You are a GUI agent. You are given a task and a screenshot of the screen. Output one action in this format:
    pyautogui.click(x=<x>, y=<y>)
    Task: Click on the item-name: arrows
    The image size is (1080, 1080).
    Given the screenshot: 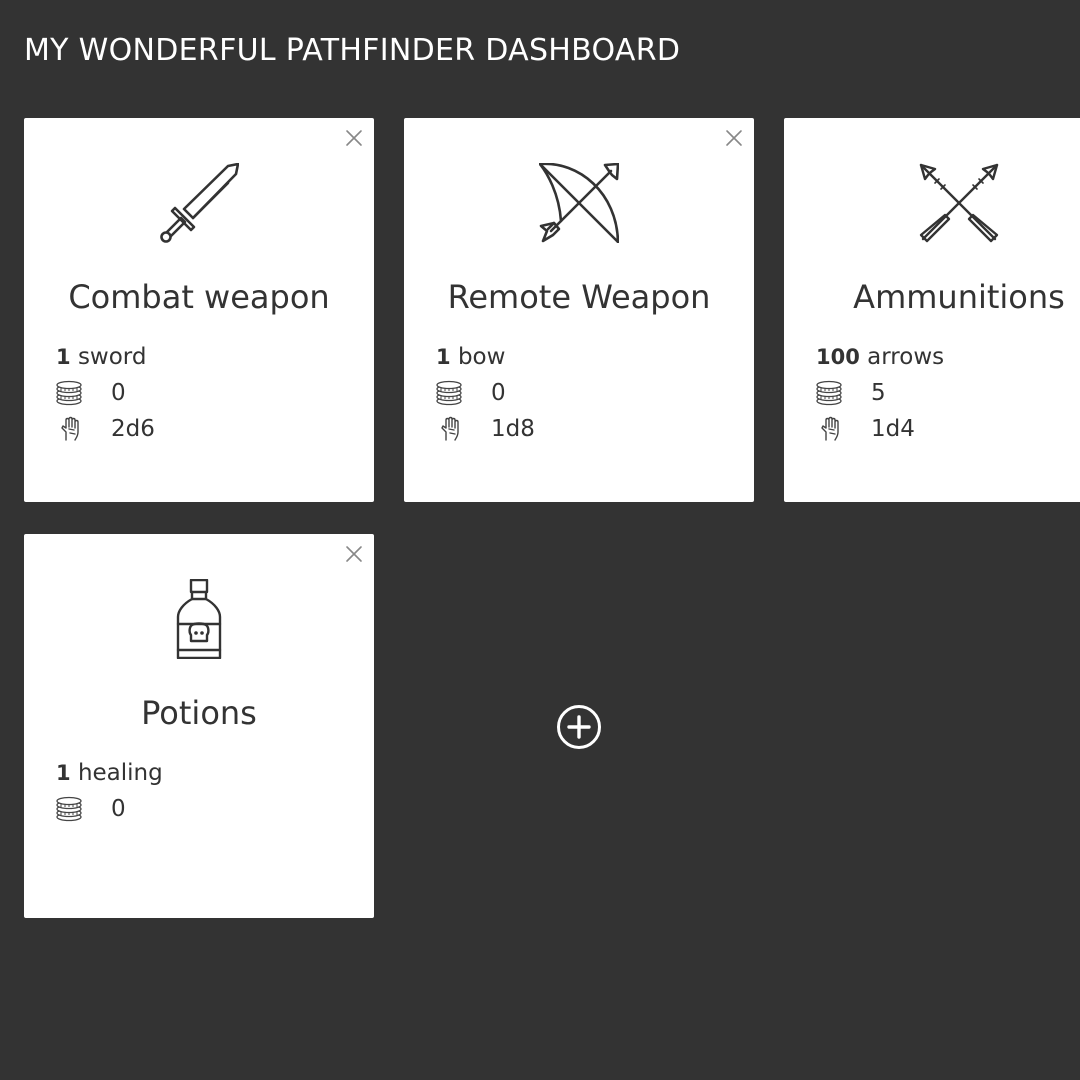 What is the action you would take?
    pyautogui.click(x=906, y=357)
    